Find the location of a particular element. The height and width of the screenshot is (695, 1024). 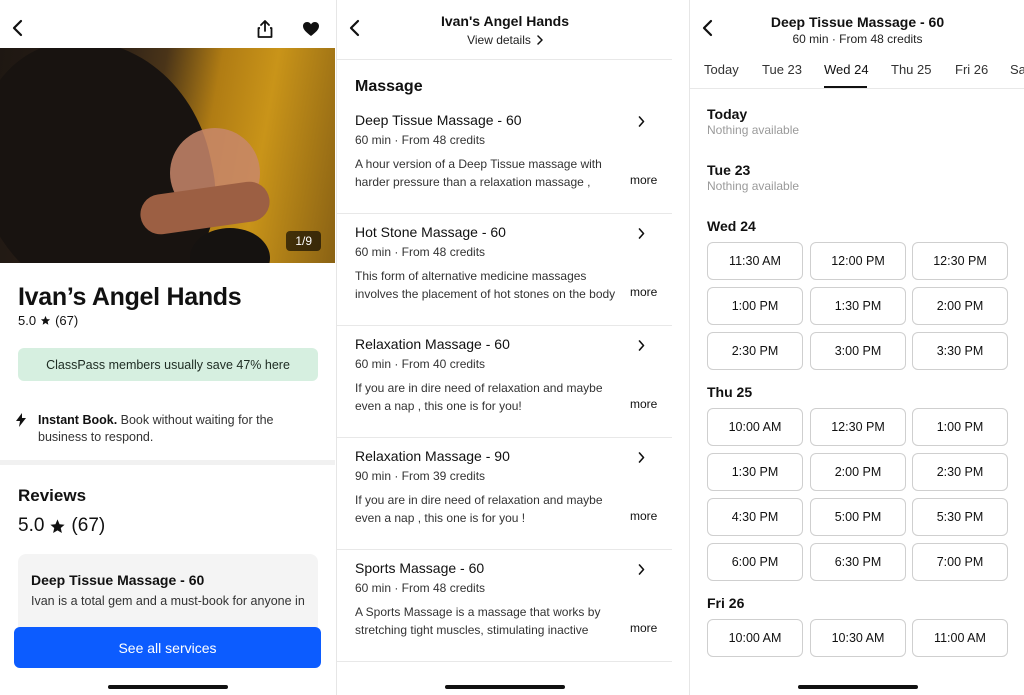

view-details-link: View details is located at coordinates (504, 40).